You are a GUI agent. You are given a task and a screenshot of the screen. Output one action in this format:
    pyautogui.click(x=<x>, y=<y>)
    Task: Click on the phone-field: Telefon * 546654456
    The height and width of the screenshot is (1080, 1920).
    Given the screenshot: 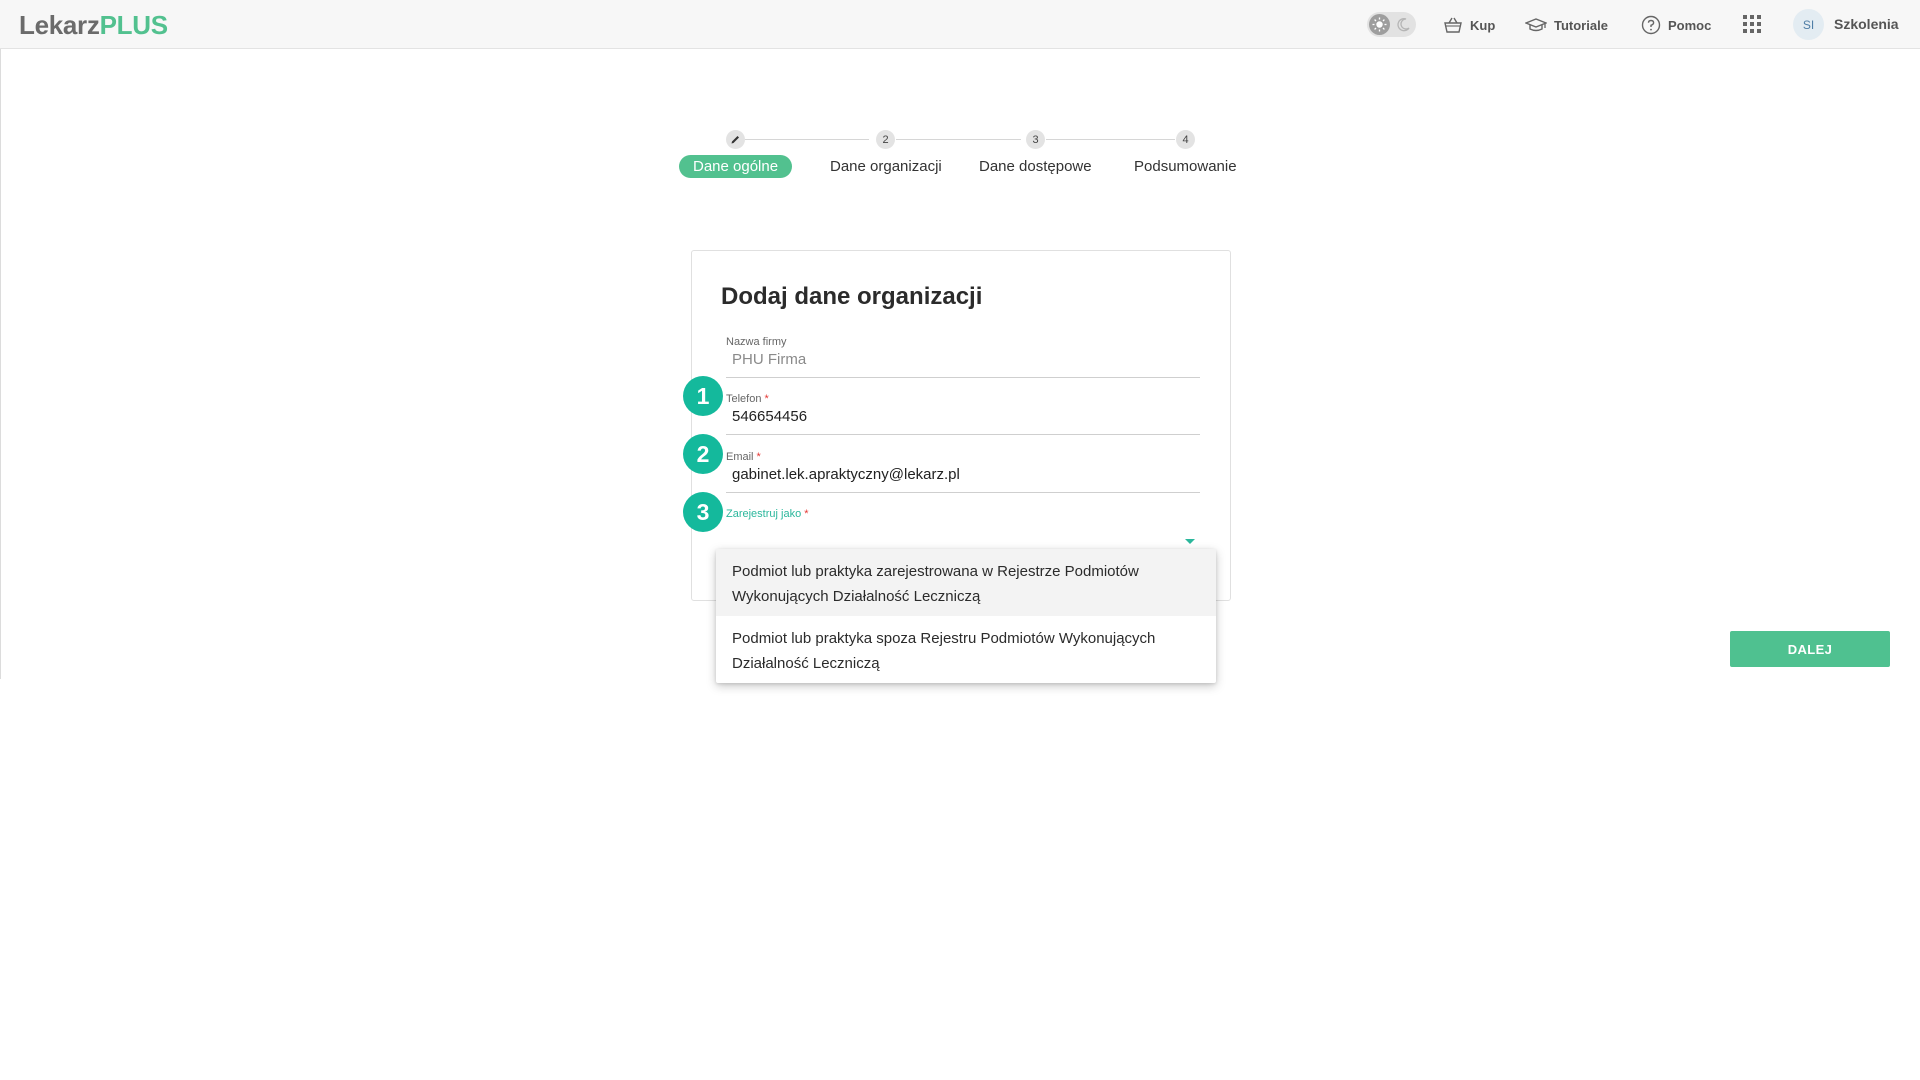 What is the action you would take?
    pyautogui.click(x=963, y=414)
    